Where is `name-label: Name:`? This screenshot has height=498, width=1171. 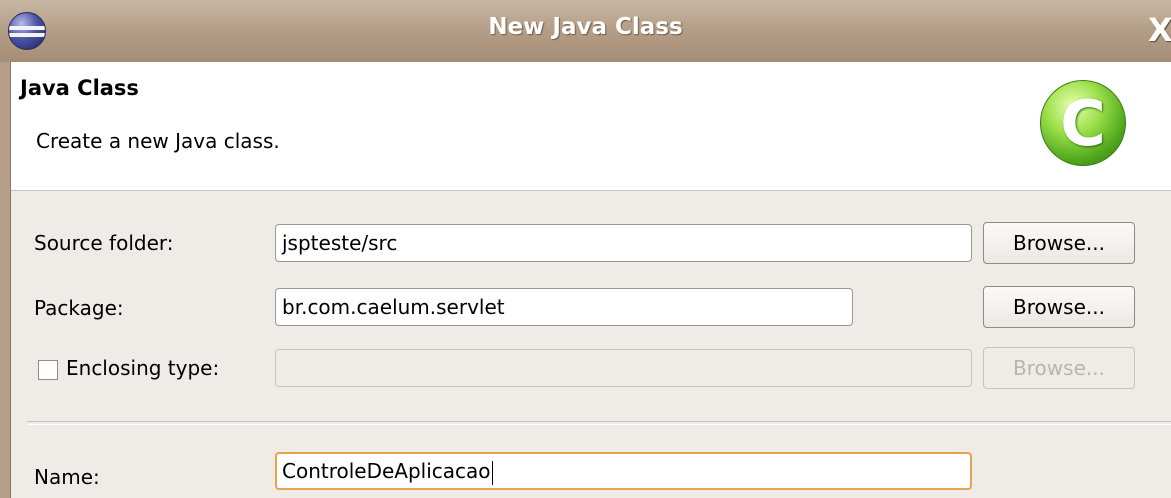
name-label: Name: is located at coordinates (67, 477).